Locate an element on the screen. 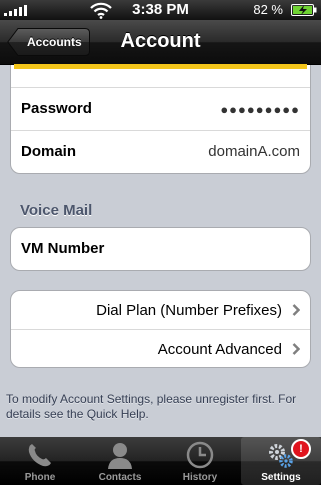 This screenshot has height=485, width=321. tab-history: History is located at coordinates (200, 461).